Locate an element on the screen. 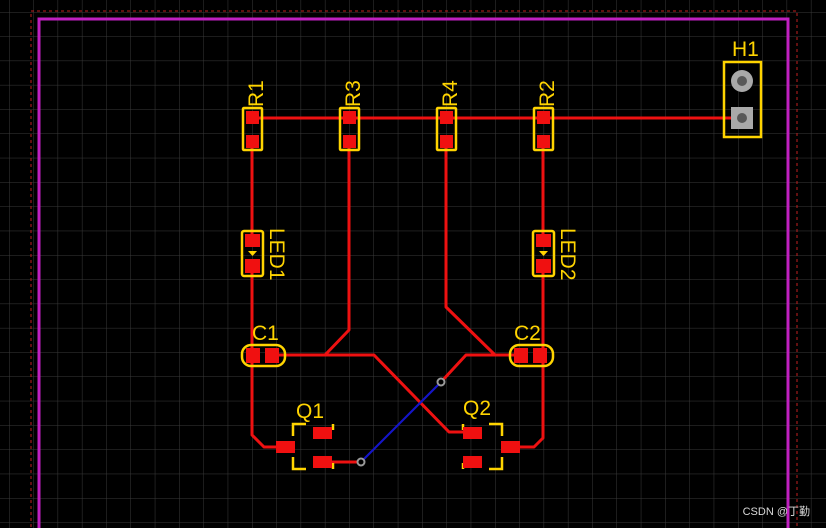  r1-designator: R1 is located at coordinates (256, 93).